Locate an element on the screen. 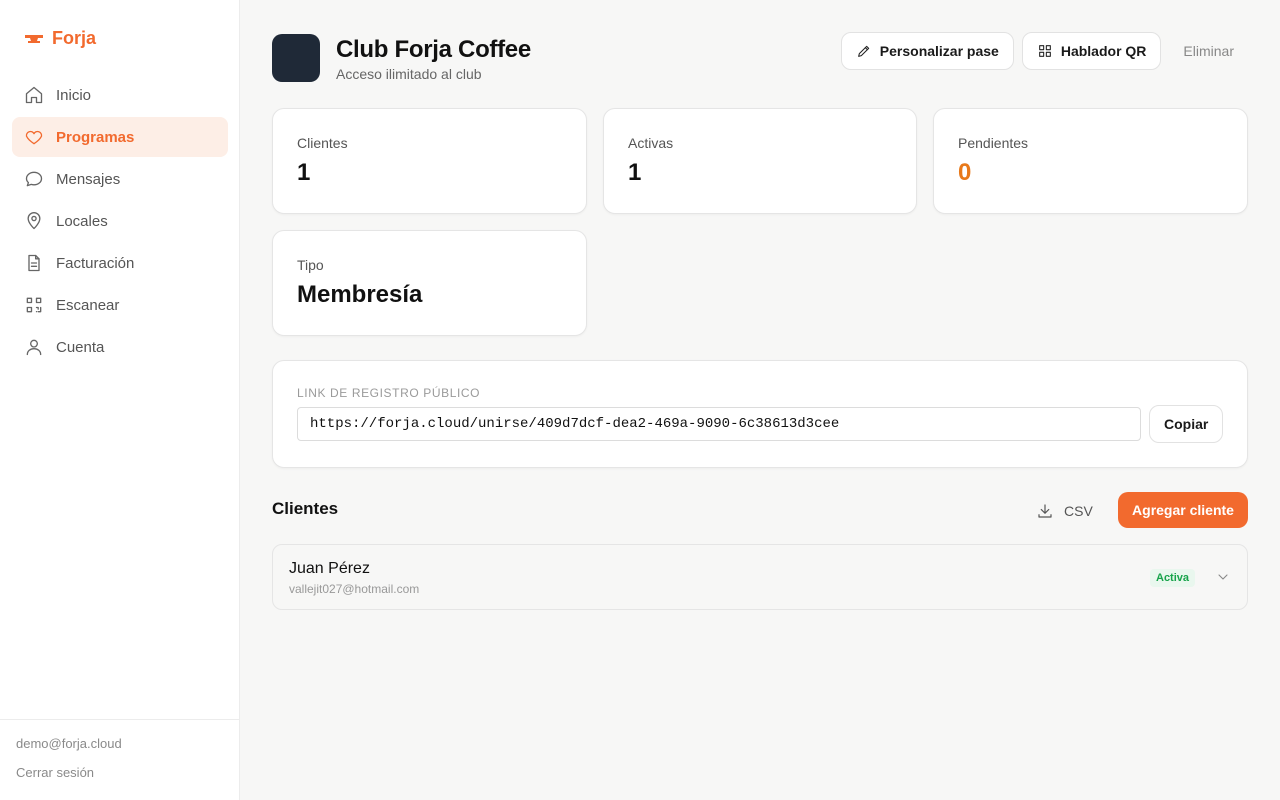  qr-talker-button: Hablador QR is located at coordinates (1091, 51).